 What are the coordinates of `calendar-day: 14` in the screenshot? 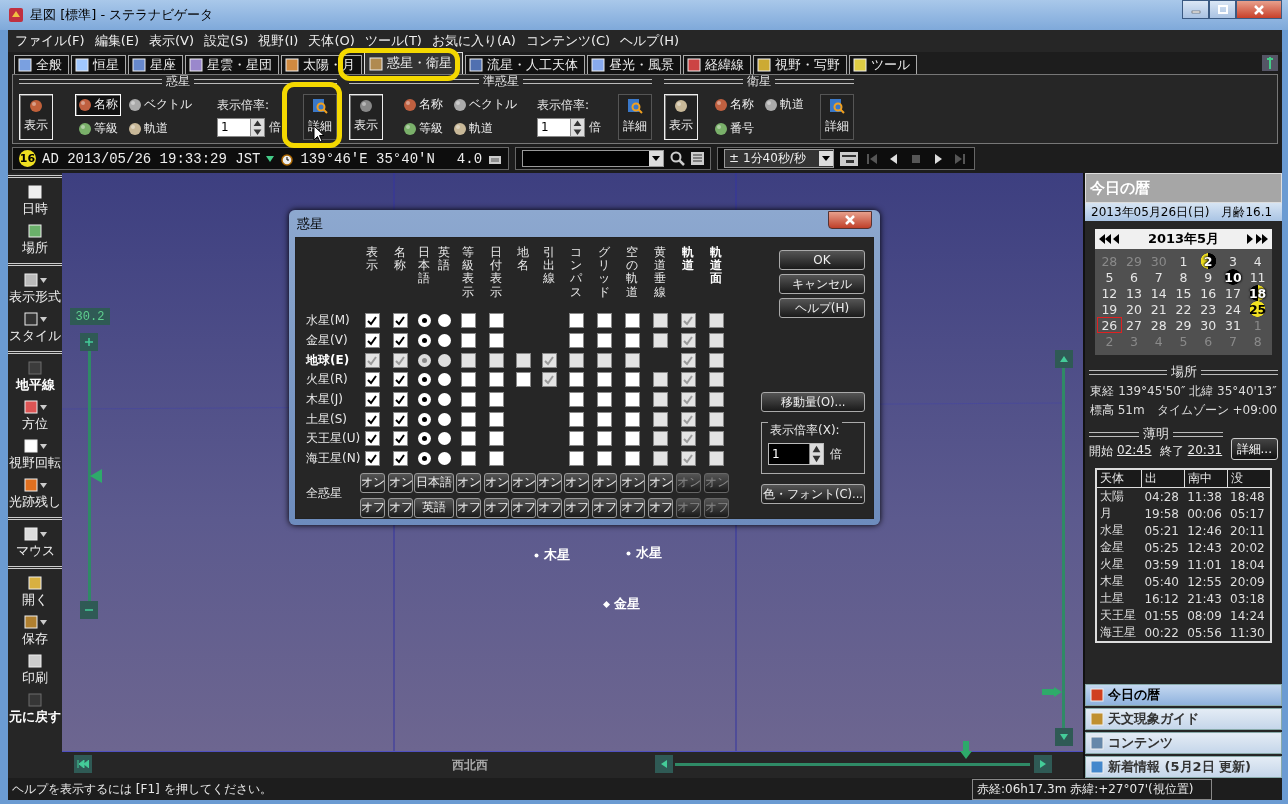 It's located at (1159, 293).